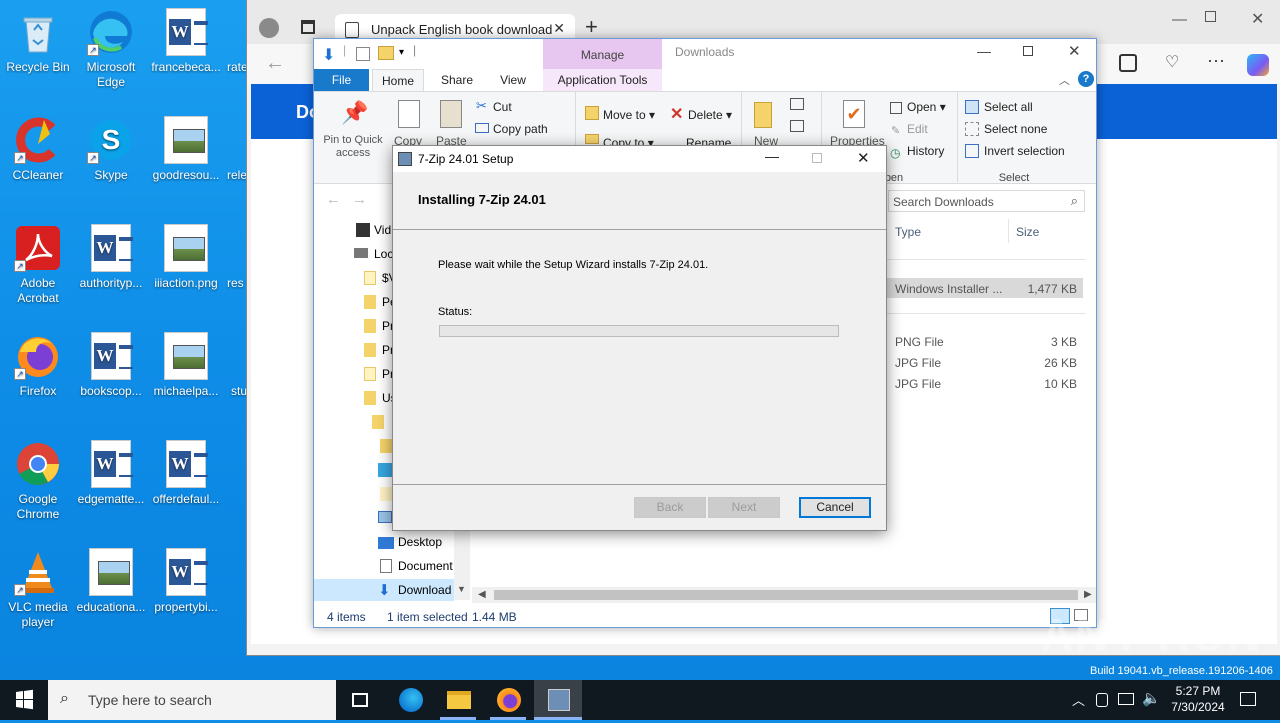 Image resolution: width=1280 pixels, height=723 pixels. Describe the element at coordinates (363, 54) in the screenshot. I see `properties-qa-icon` at that location.